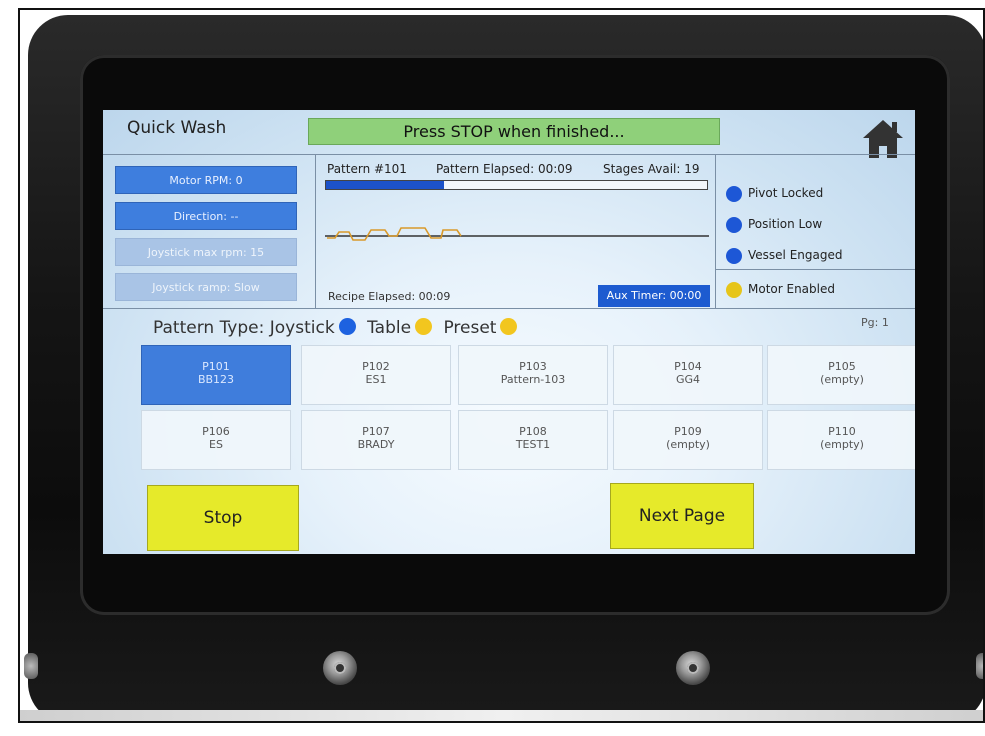 The image size is (985, 736). I want to click on pattern-tile-id: P110, so click(842, 431).